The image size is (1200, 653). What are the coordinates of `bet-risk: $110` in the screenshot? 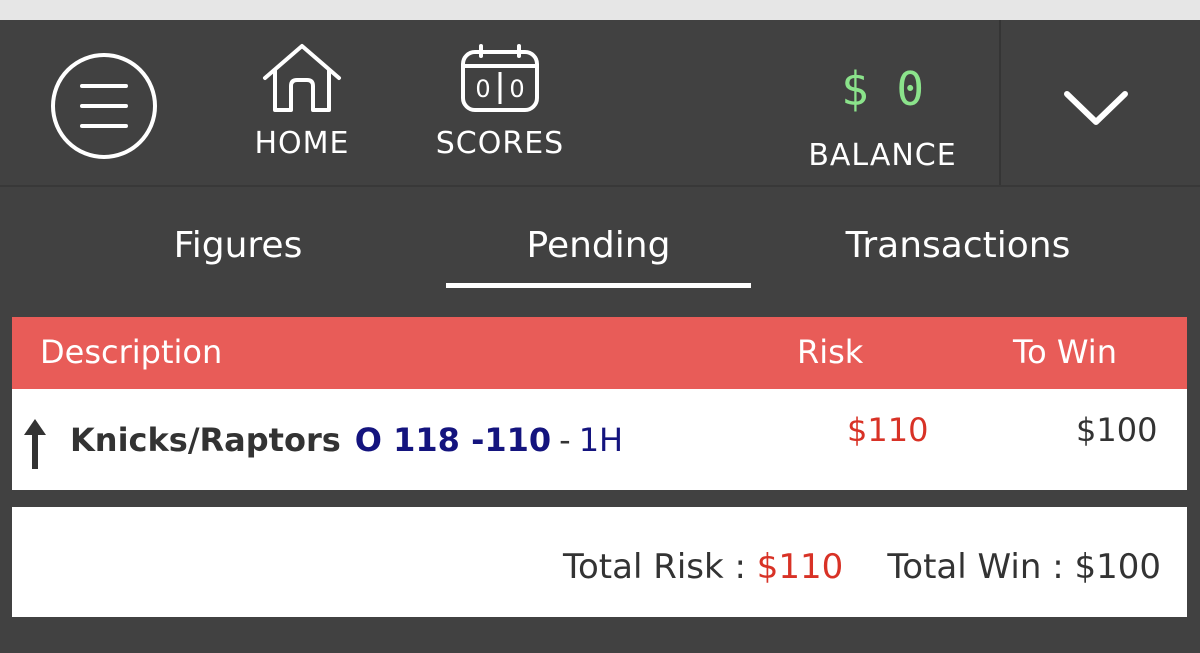 It's located at (888, 430).